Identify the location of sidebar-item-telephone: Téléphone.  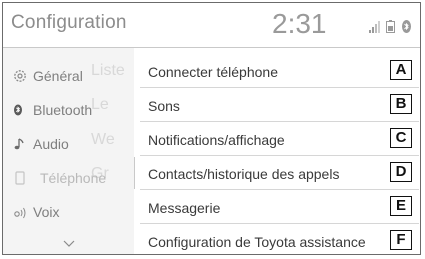
(68, 178).